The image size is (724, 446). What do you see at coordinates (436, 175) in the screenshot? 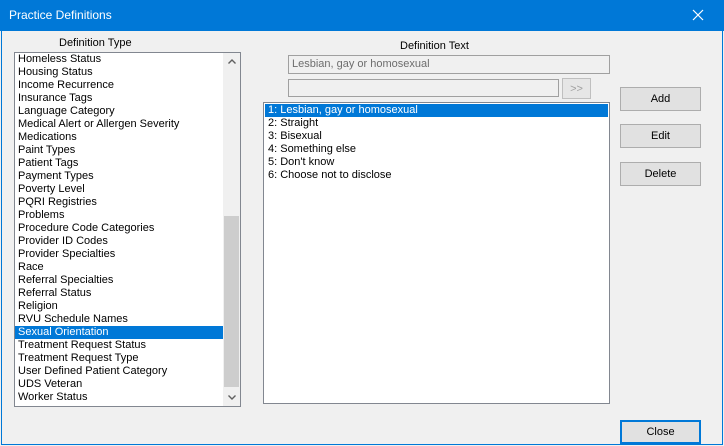
I see `definition-item: 6: Choose not to disclose` at bounding box center [436, 175].